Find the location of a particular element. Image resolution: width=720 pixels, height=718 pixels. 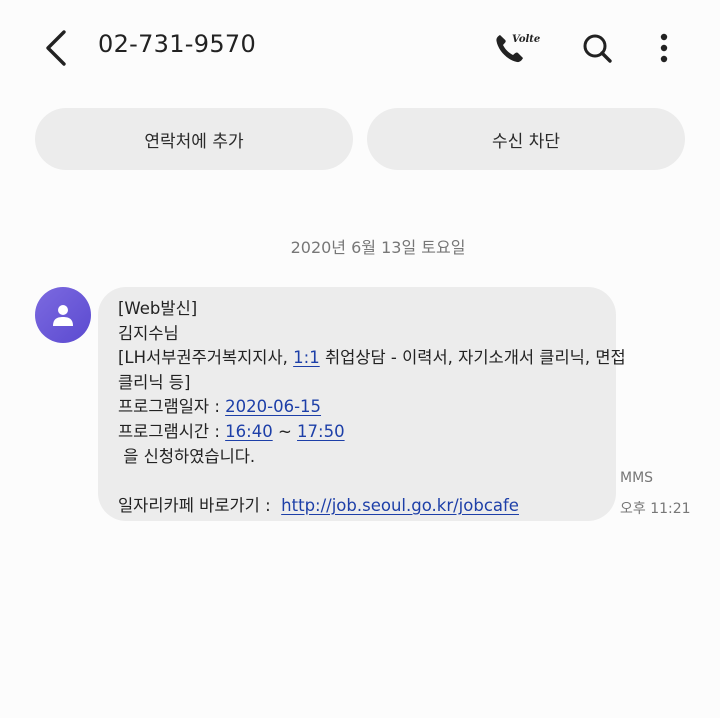

message-text: 취업상담 - 이력서, 자기소개서 클리닉, 면접 is located at coordinates (472, 358).